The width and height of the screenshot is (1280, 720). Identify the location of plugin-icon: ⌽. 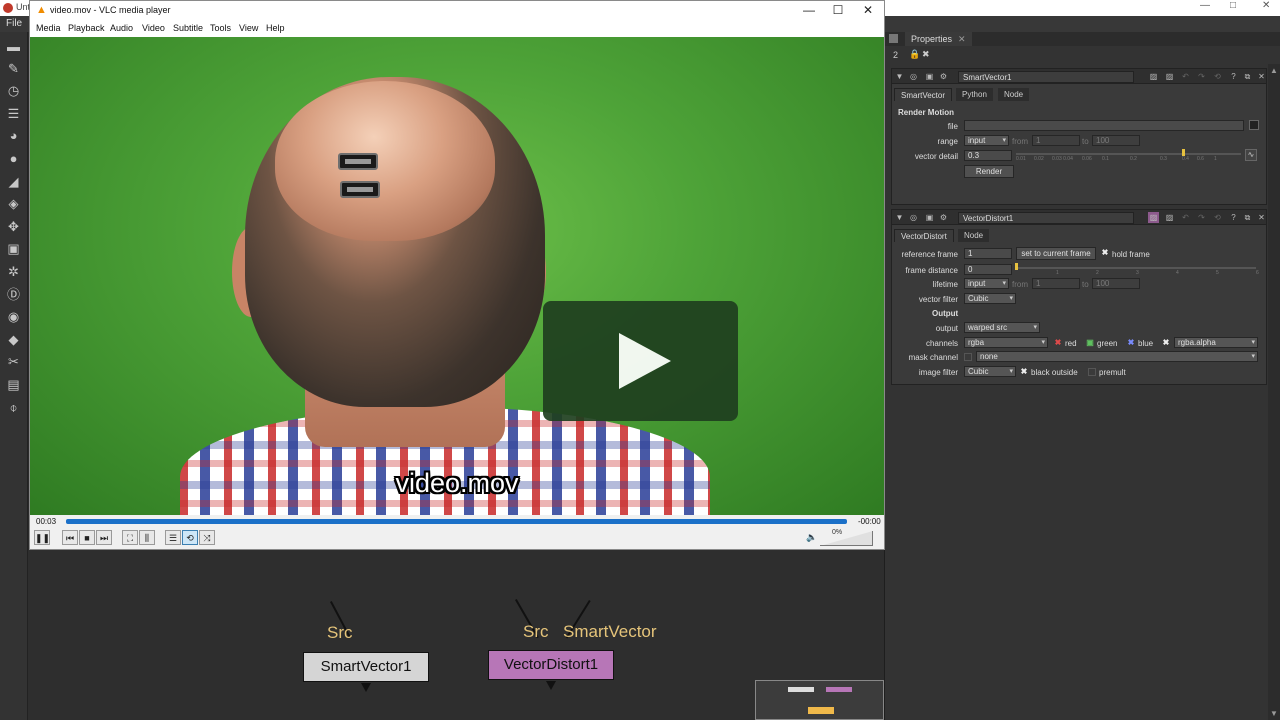
(13, 407).